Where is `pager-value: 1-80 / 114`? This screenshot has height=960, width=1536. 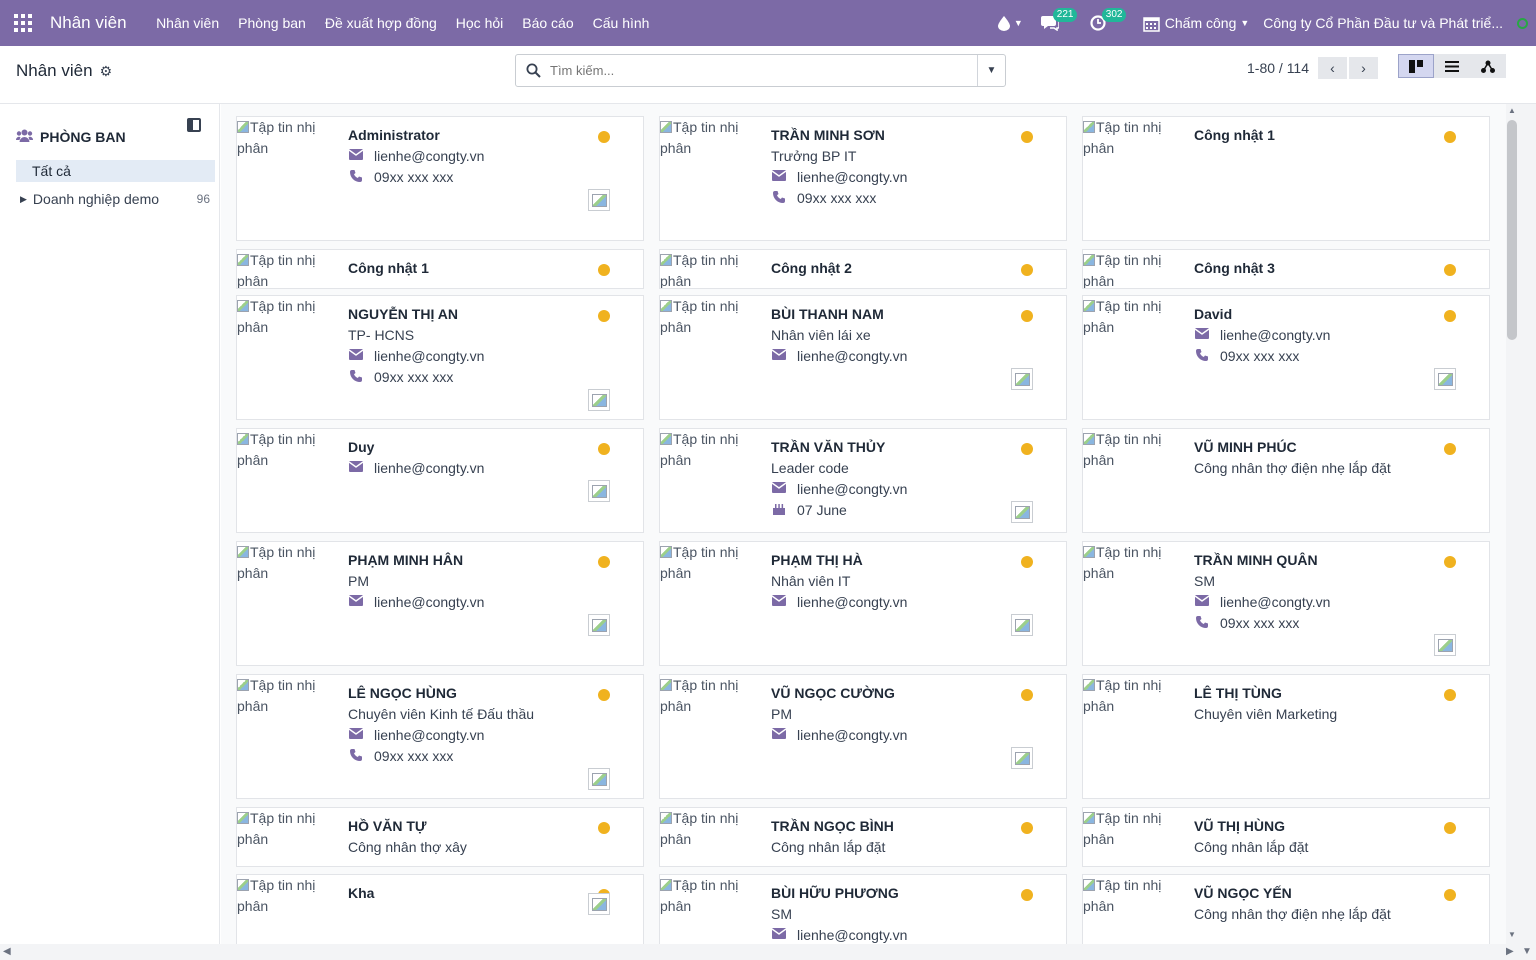 pager-value: 1-80 / 114 is located at coordinates (1278, 68).